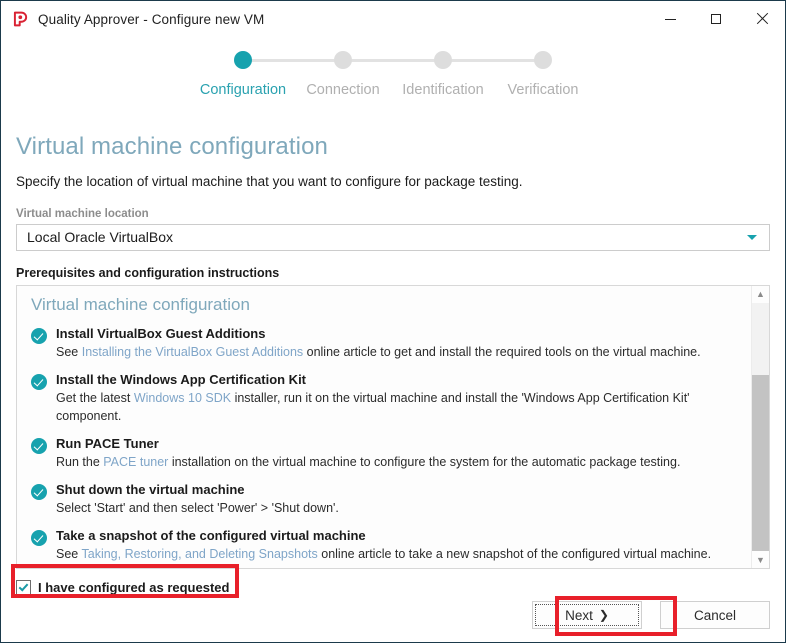  What do you see at coordinates (760, 338) in the screenshot?
I see `scrollbar-thumb` at bounding box center [760, 338].